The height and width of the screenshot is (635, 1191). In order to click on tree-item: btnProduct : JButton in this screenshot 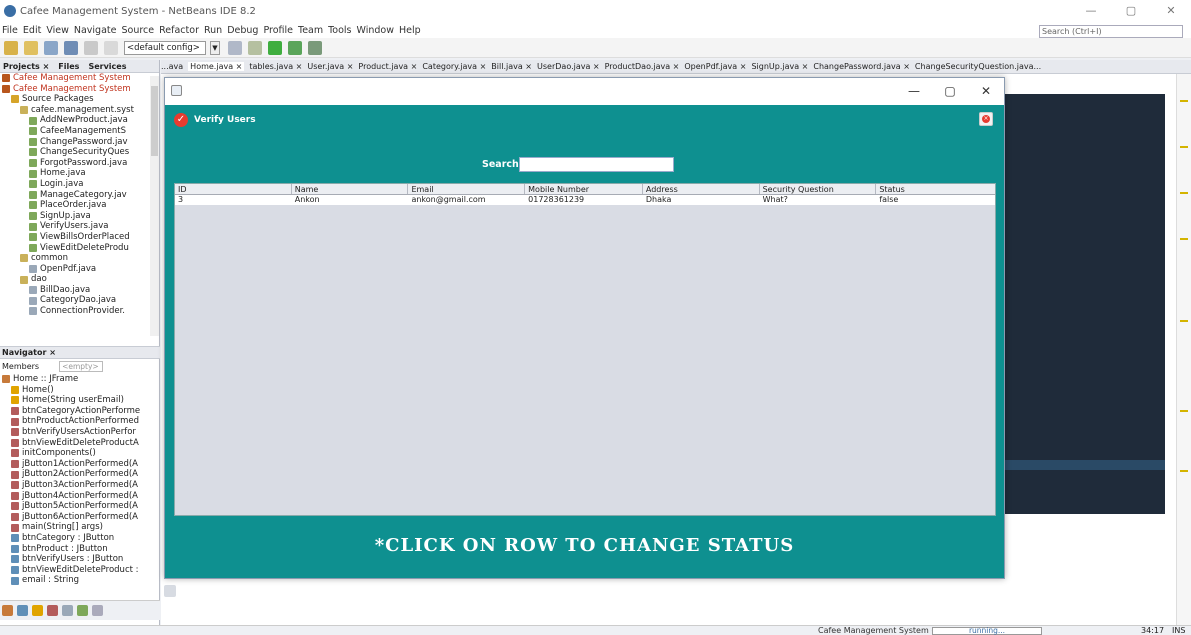, I will do `click(80, 549)`.